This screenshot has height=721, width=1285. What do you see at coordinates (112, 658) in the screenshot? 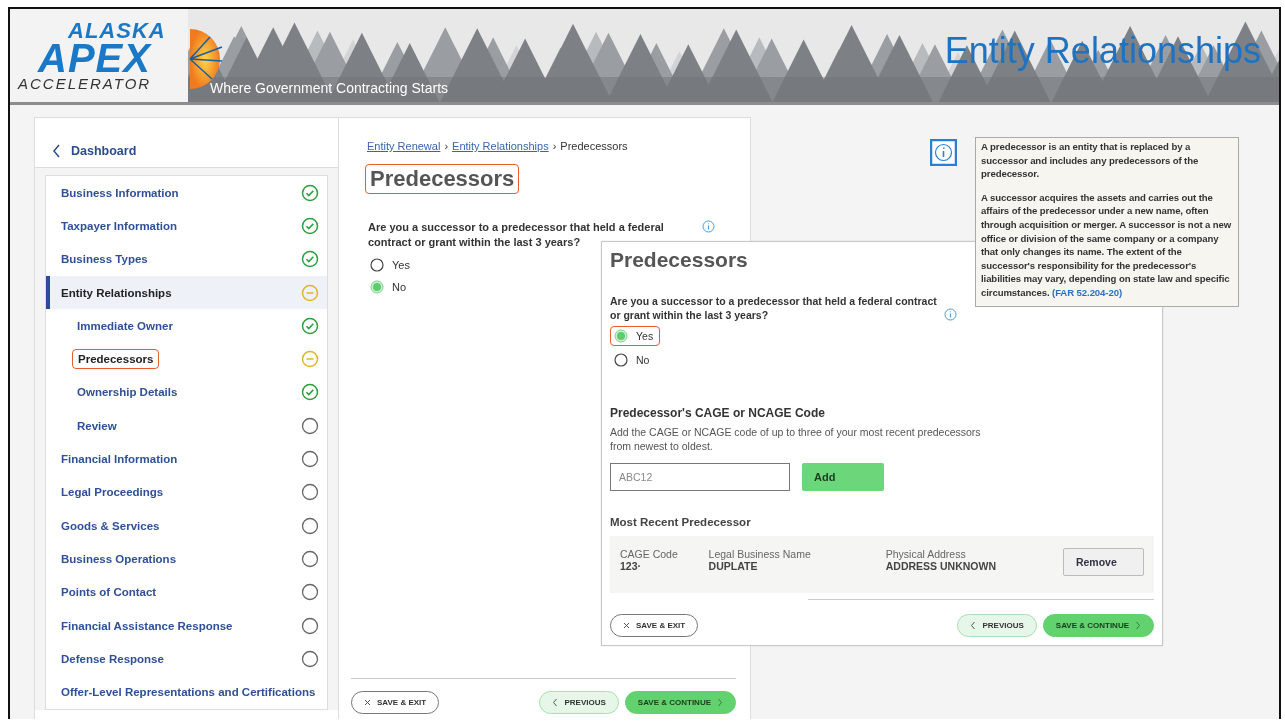
I see `sidebar-item-label: Defense Response` at bounding box center [112, 658].